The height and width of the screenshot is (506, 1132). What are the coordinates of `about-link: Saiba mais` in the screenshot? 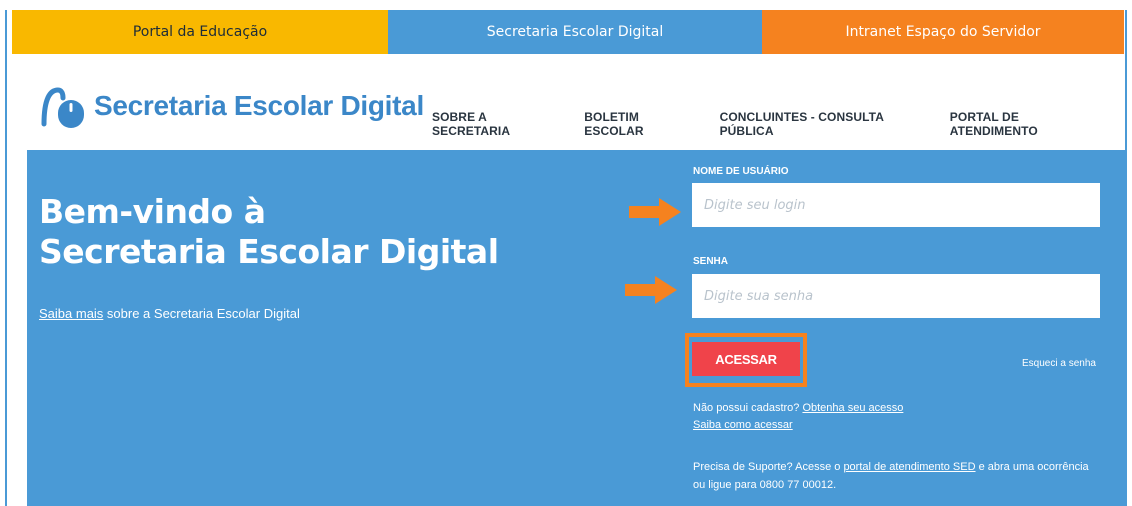 It's located at (71, 313).